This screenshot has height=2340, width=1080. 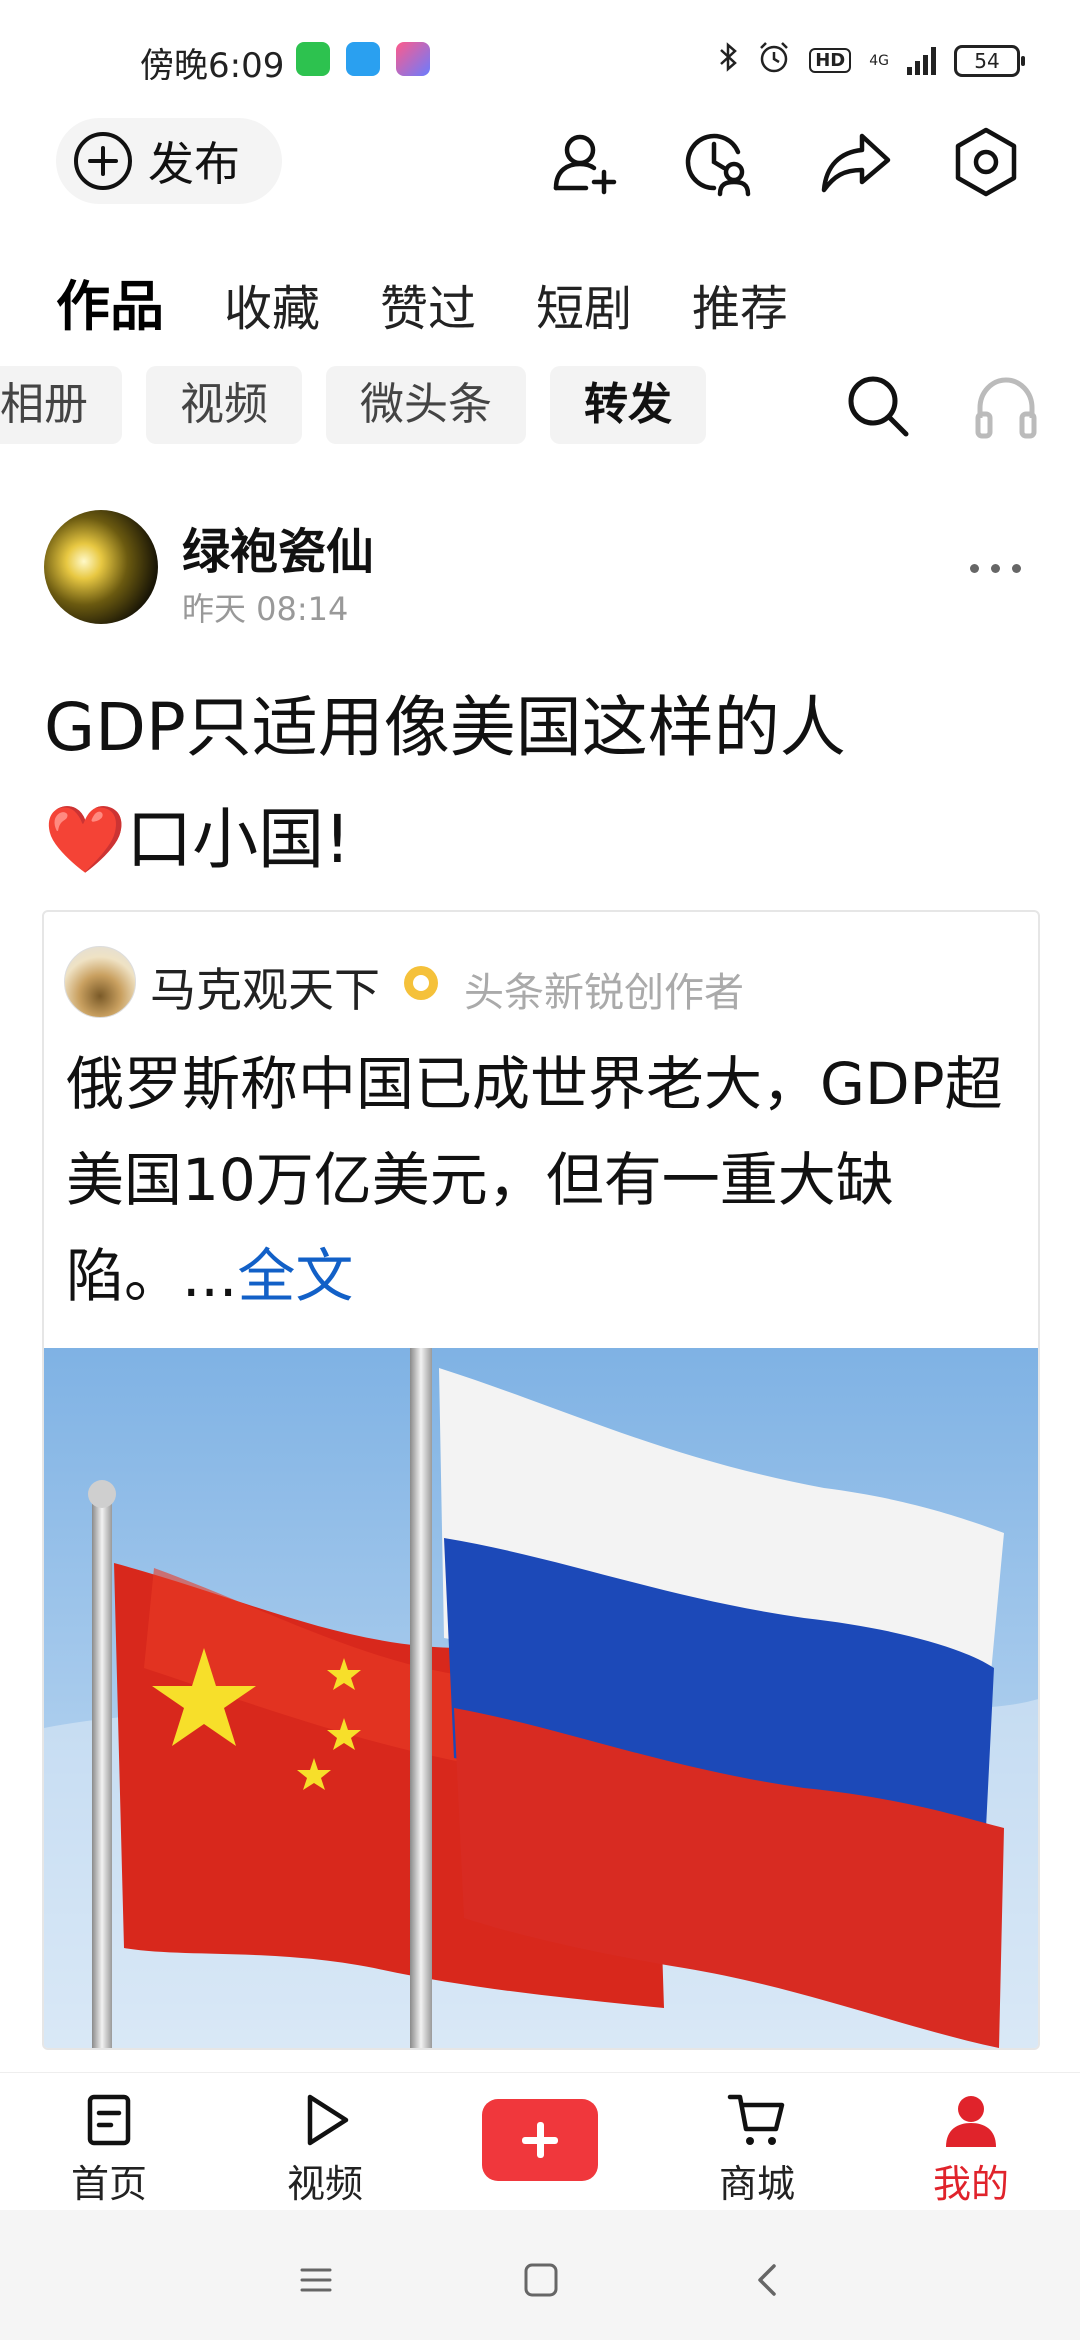 What do you see at coordinates (878, 406) in the screenshot?
I see `search-icon` at bounding box center [878, 406].